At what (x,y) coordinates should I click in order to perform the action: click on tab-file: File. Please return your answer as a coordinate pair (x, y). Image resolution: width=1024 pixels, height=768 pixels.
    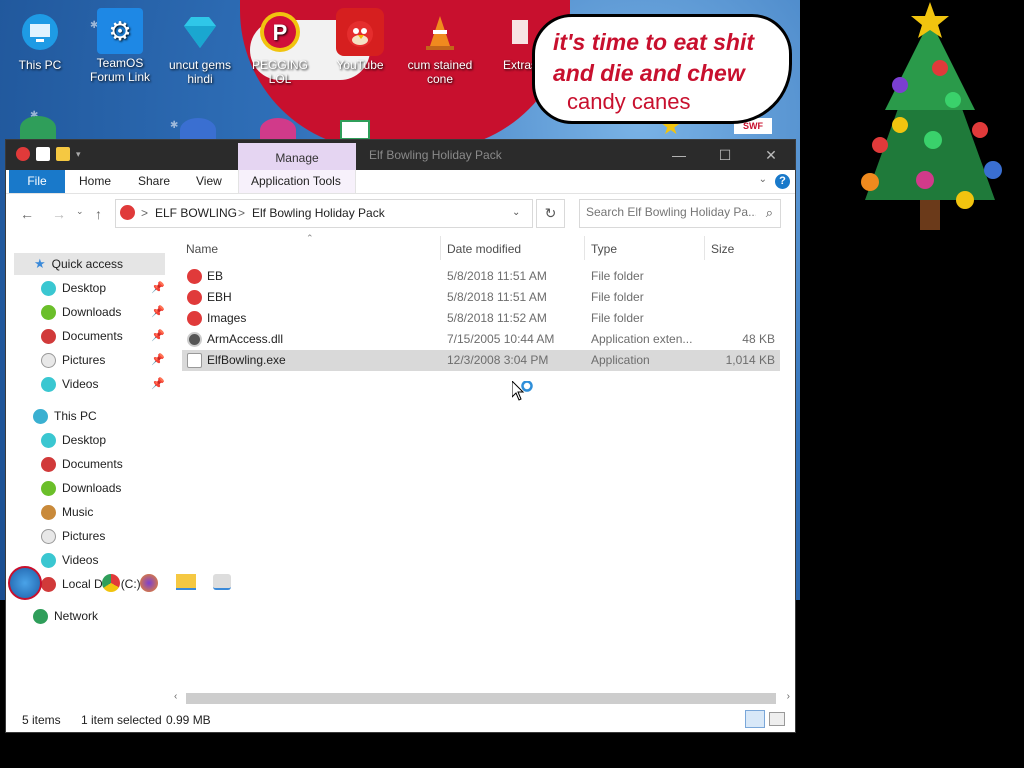
    Looking at the image, I should click on (37, 181).